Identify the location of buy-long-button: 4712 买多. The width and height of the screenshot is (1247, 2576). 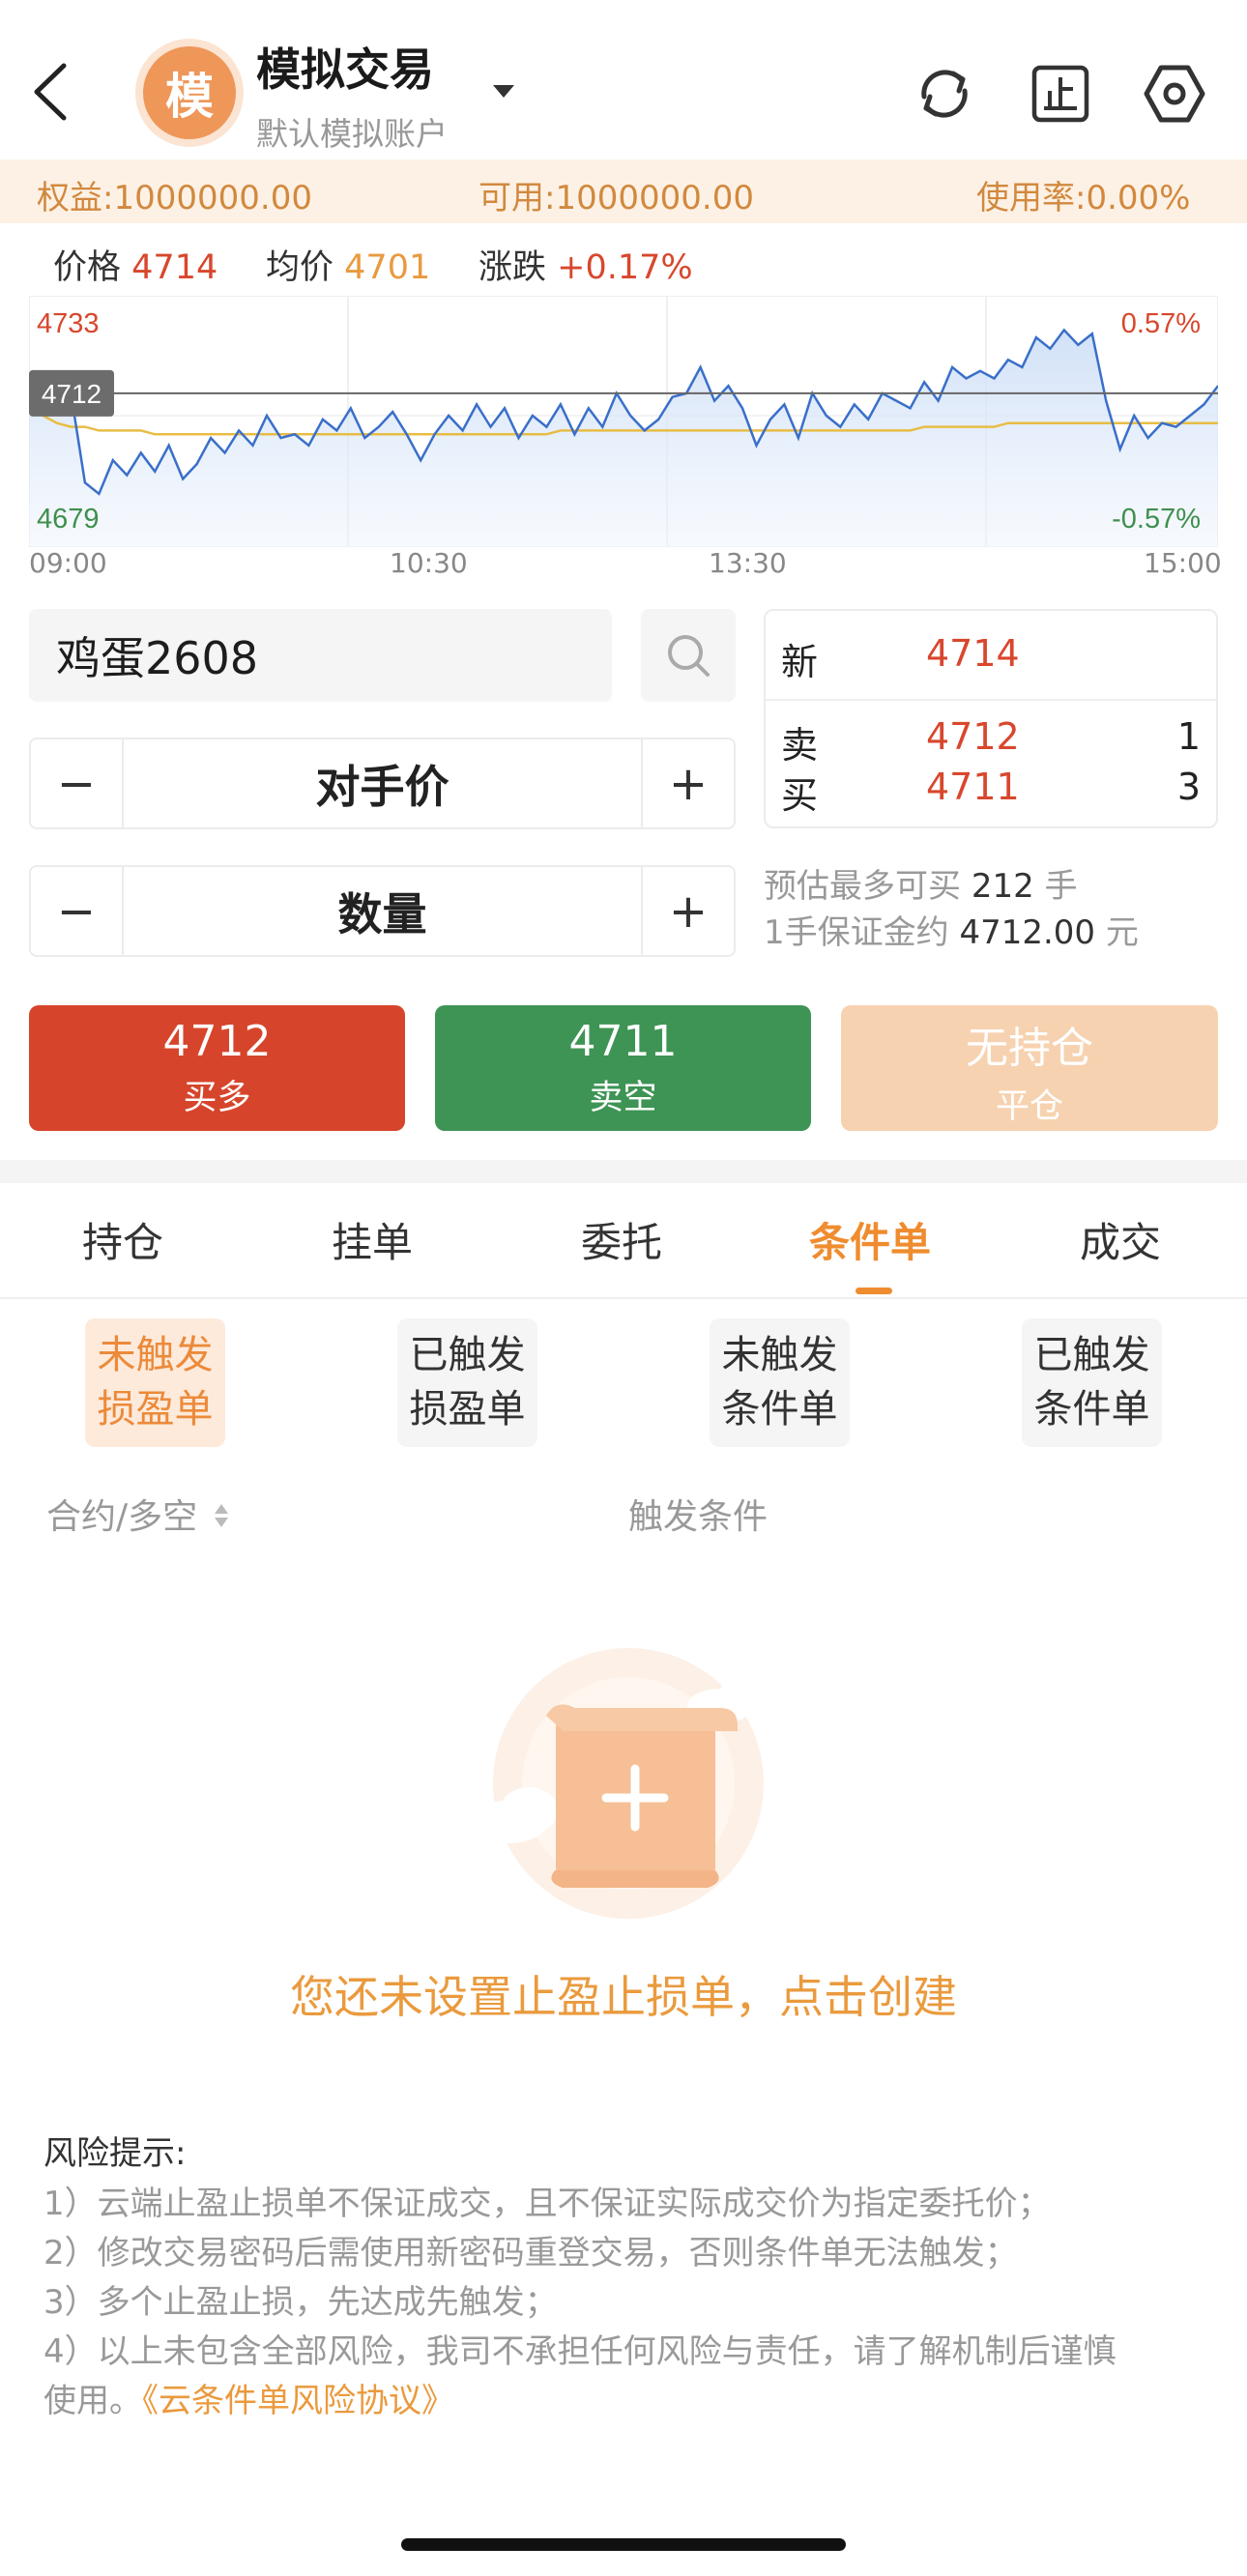
(217, 1068).